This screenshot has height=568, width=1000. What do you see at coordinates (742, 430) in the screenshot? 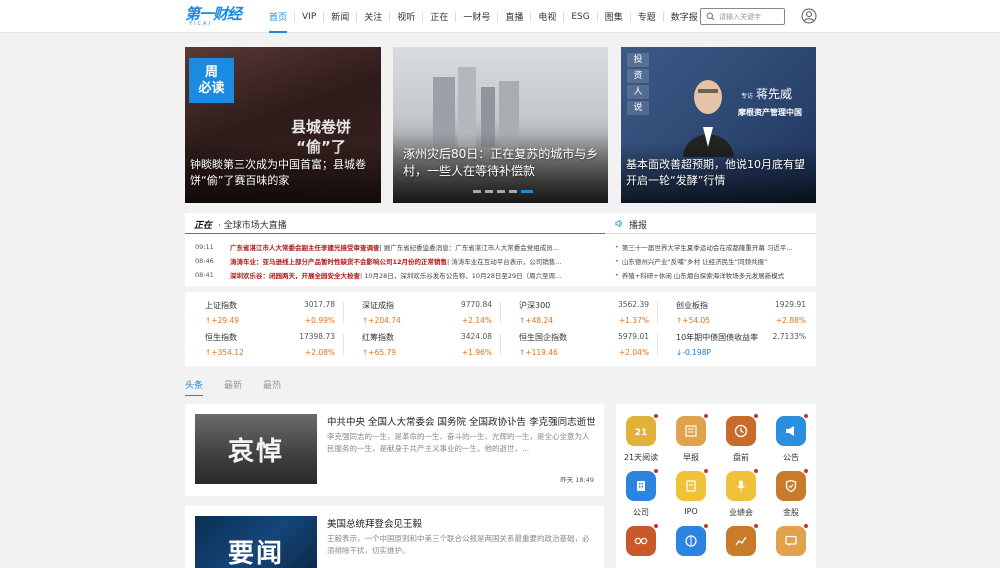
I see `clock-icon` at bounding box center [742, 430].